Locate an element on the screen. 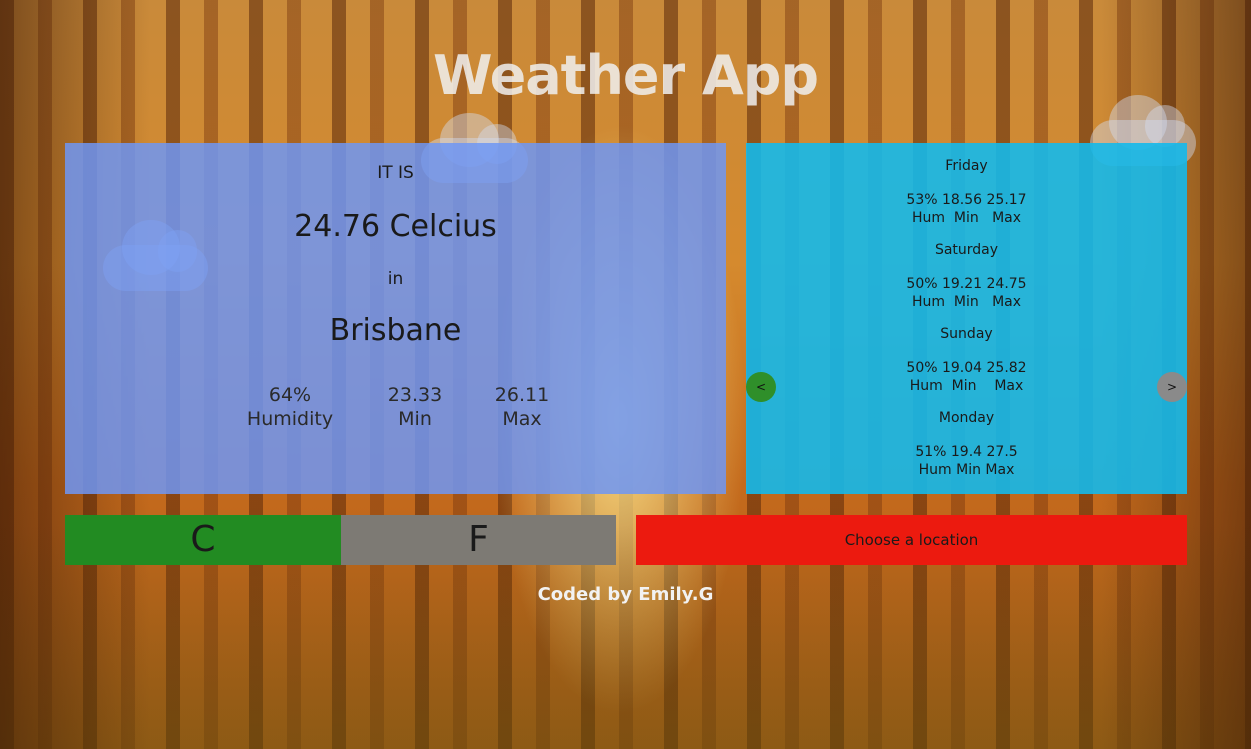 The image size is (1251, 749). next-day-button: > is located at coordinates (1172, 387).